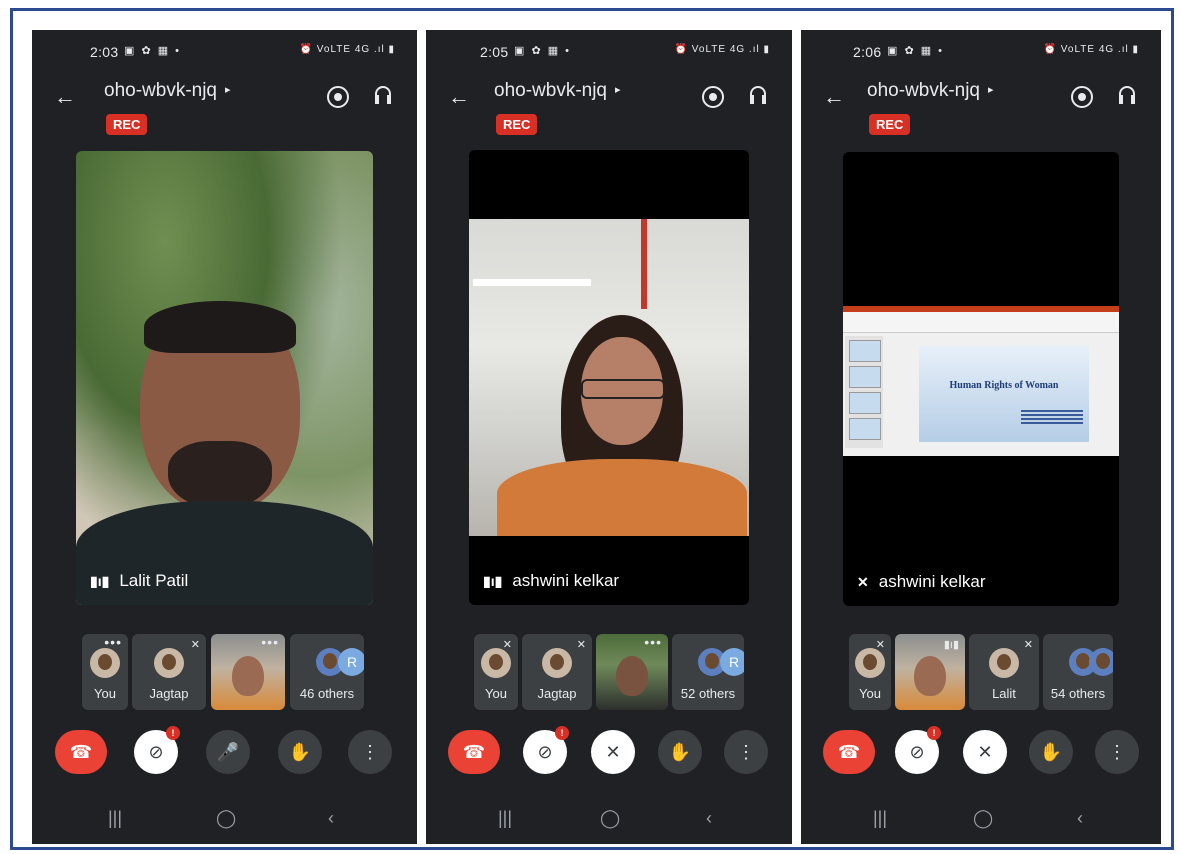 The width and height of the screenshot is (1180, 854). I want to click on status-notification-icons: ▣ ✿ ▦ •, so click(543, 51).